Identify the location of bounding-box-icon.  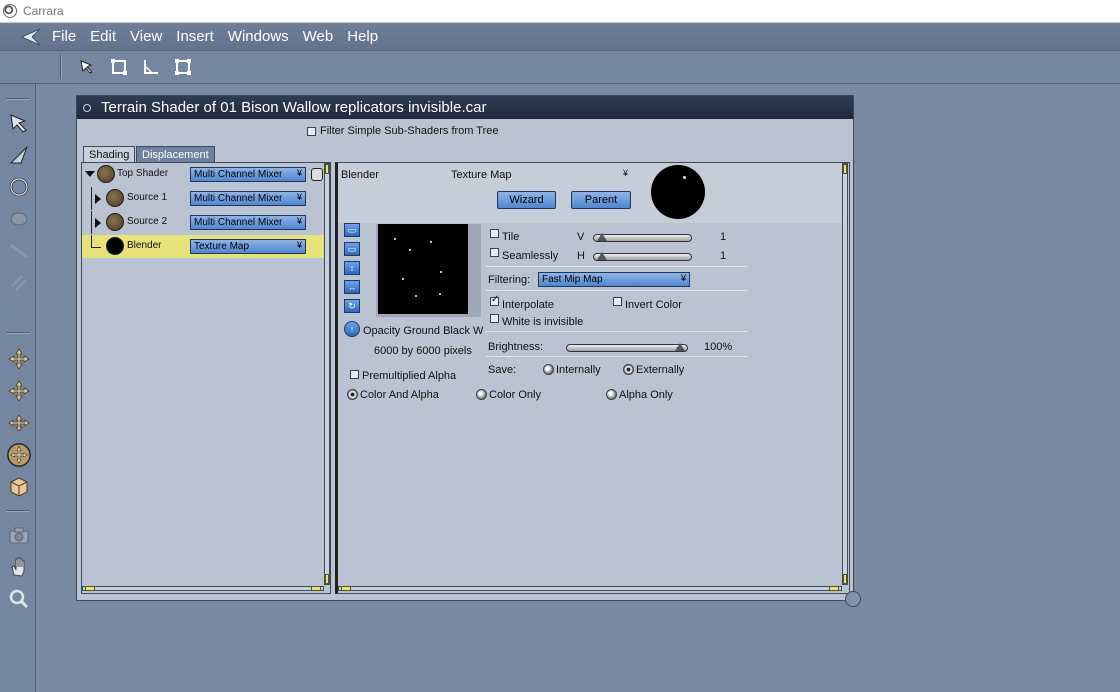
(183, 67).